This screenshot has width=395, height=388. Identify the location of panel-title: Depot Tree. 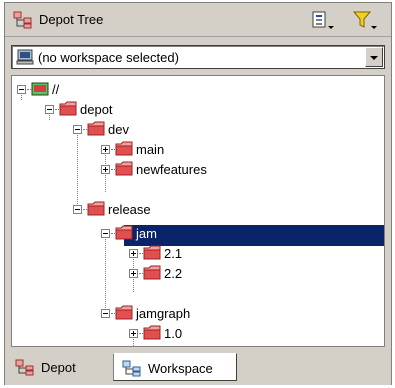
(71, 19).